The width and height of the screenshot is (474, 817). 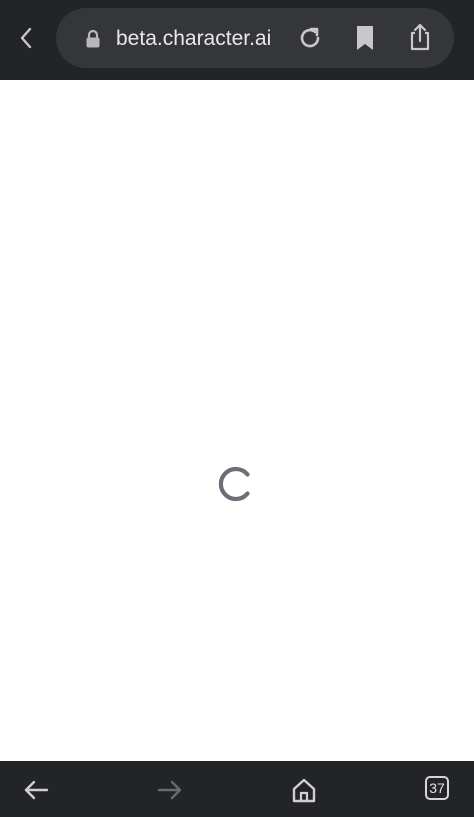 I want to click on tab-count-label: 37, so click(x=437, y=788).